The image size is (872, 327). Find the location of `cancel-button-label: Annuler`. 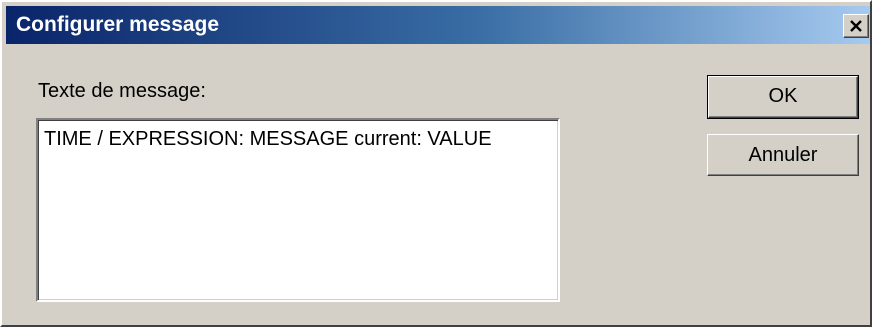

cancel-button-label: Annuler is located at coordinates (783, 155).